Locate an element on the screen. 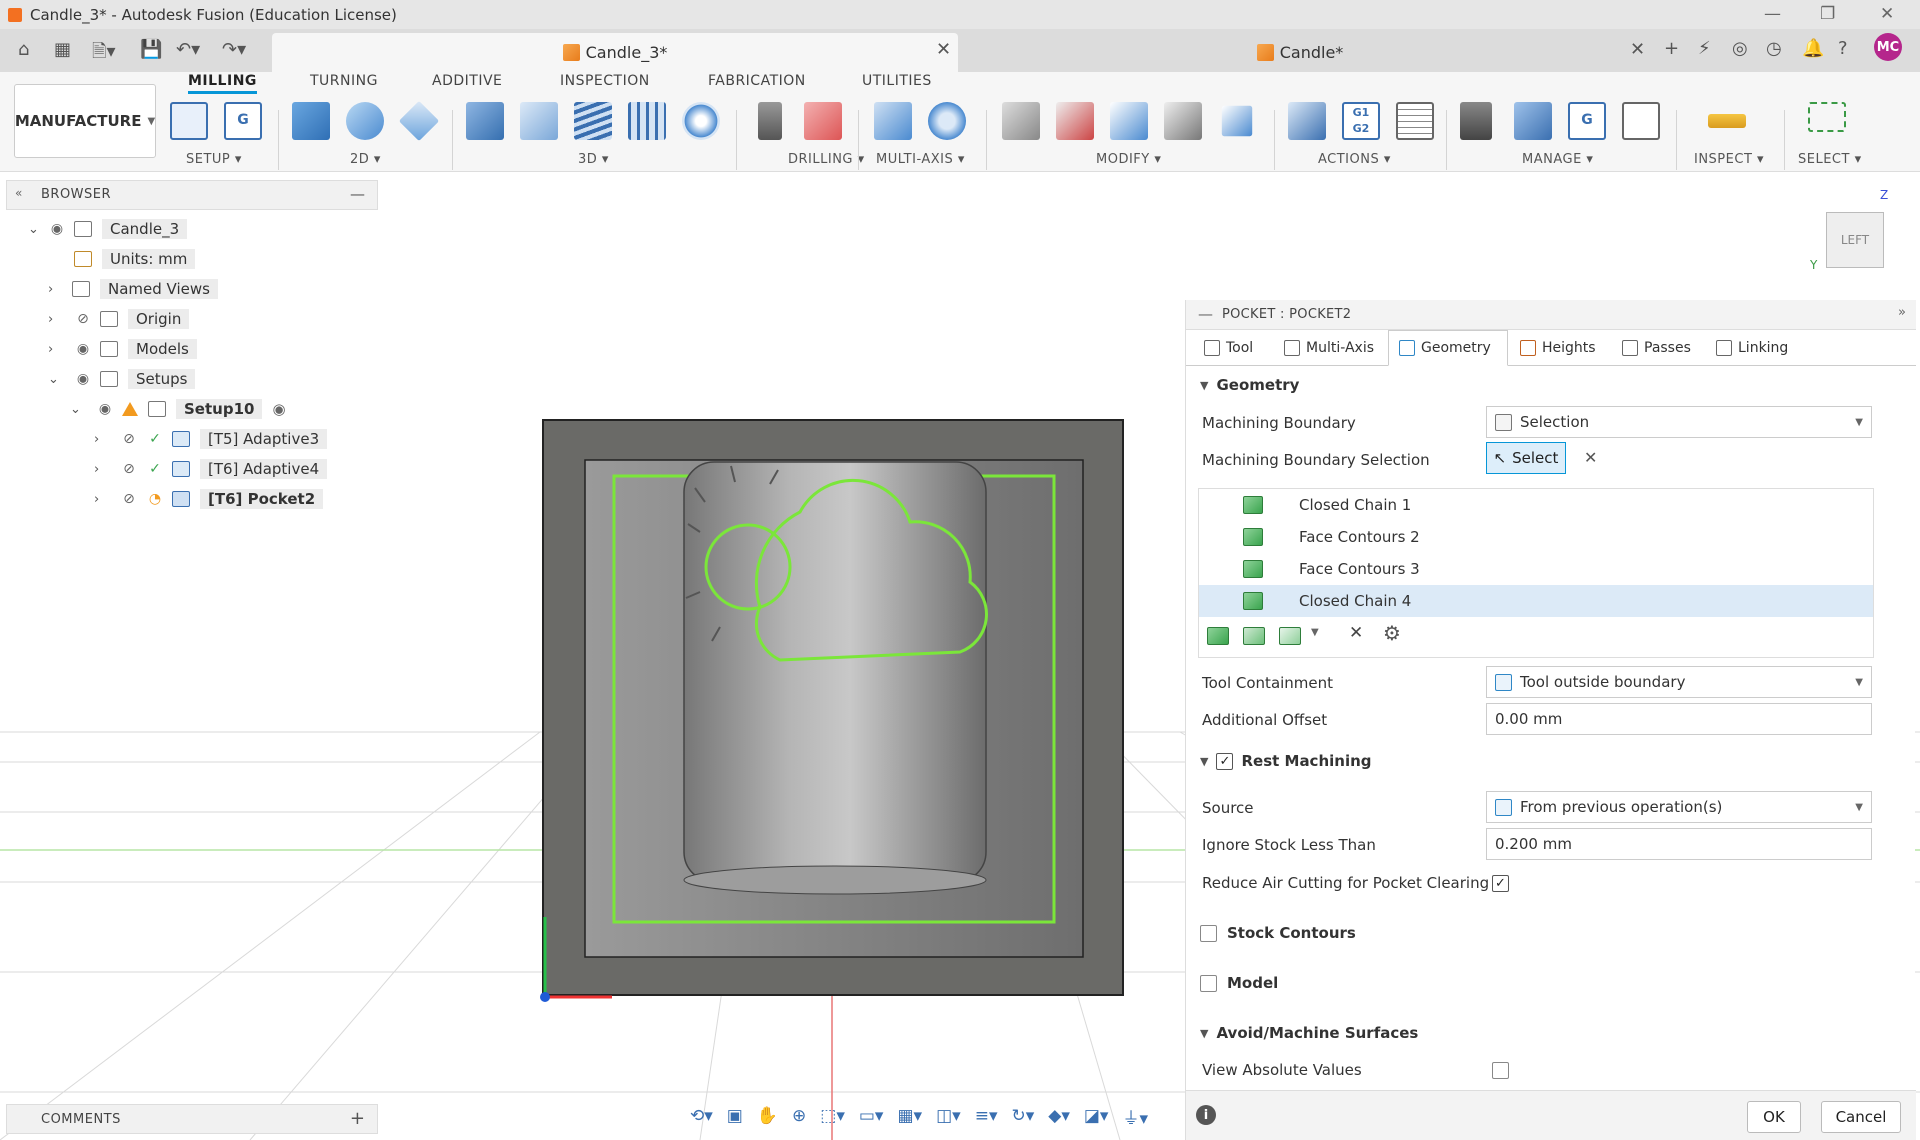  help-icon: ? is located at coordinates (1843, 48).